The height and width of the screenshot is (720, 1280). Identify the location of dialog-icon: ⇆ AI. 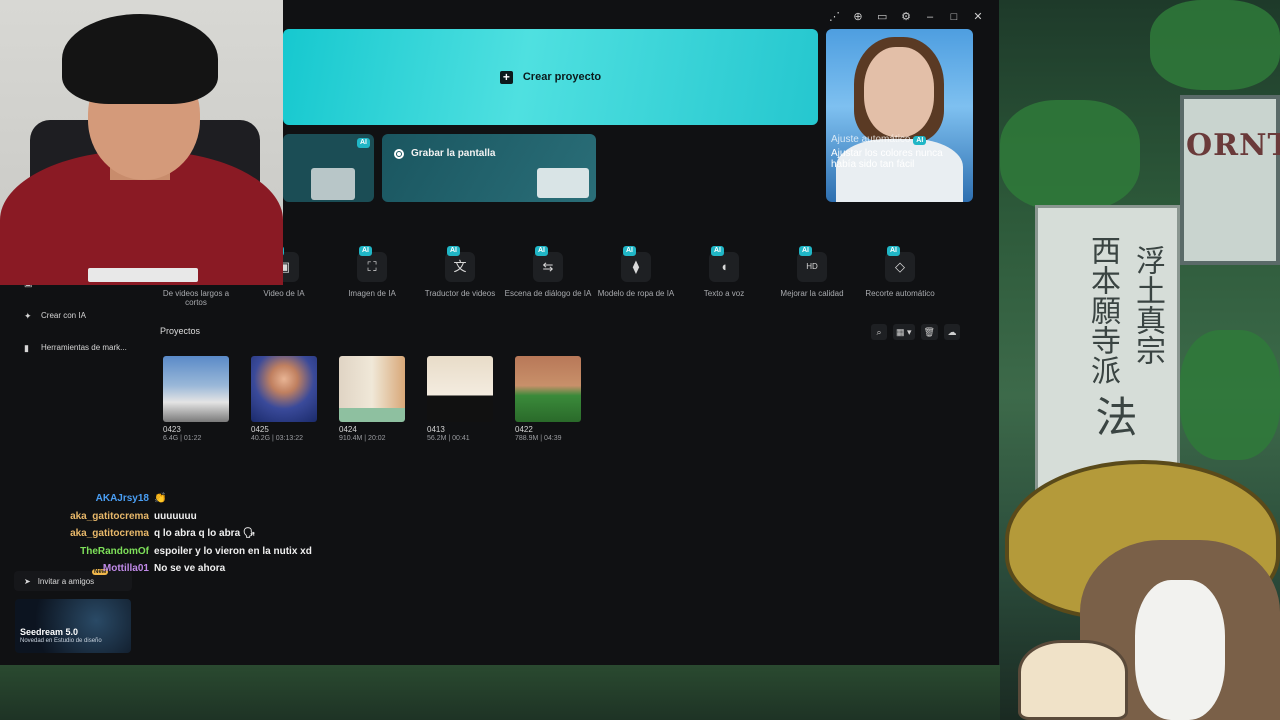
(548, 264).